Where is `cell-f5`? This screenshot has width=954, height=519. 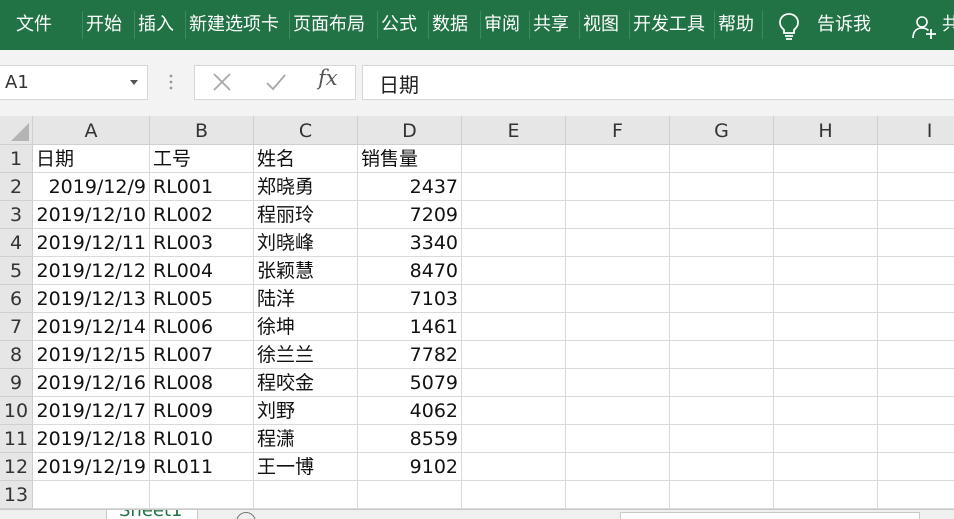 cell-f5 is located at coordinates (618, 271).